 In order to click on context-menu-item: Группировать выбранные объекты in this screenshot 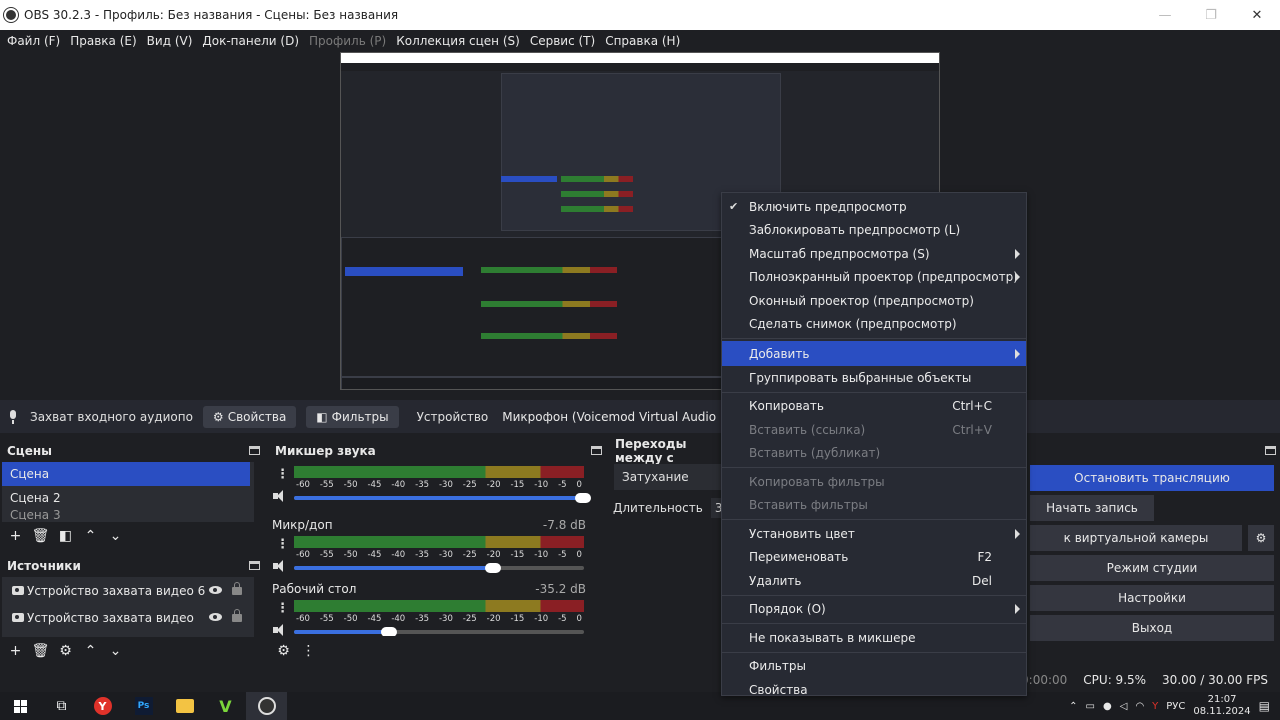, I will do `click(874, 378)`.